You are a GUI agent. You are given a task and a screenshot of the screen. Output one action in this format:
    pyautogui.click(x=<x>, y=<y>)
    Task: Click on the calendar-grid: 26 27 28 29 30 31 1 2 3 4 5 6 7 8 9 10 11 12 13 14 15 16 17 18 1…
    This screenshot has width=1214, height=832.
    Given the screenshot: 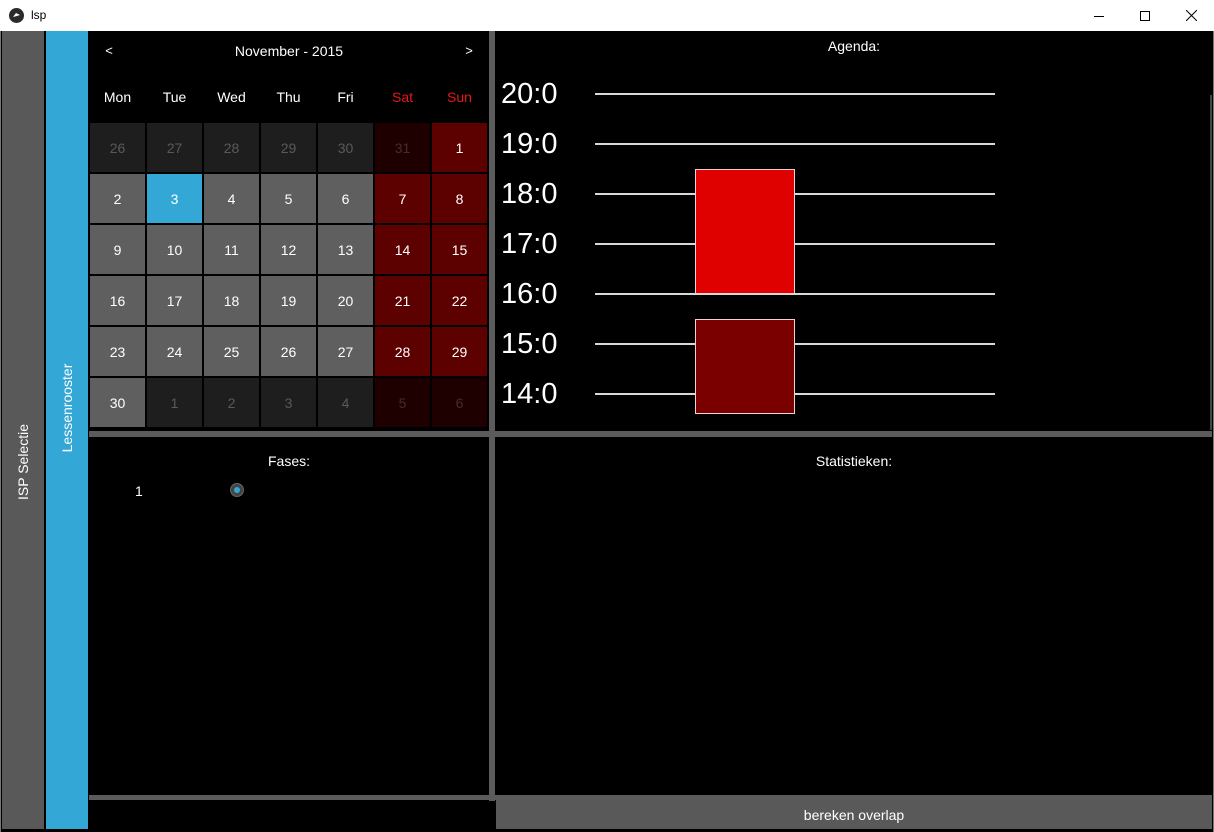 What is the action you would take?
    pyautogui.click(x=288, y=276)
    